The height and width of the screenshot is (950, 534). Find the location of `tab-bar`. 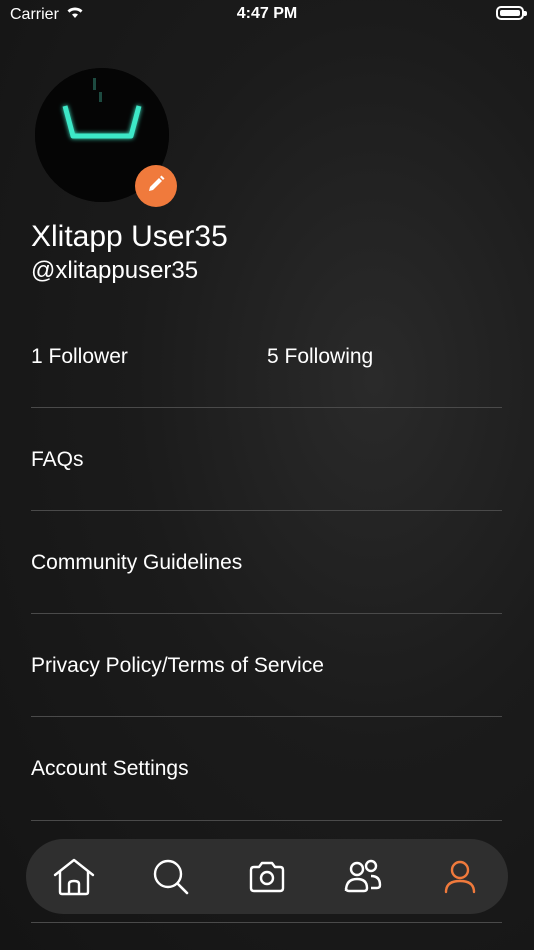

tab-bar is located at coordinates (267, 876).